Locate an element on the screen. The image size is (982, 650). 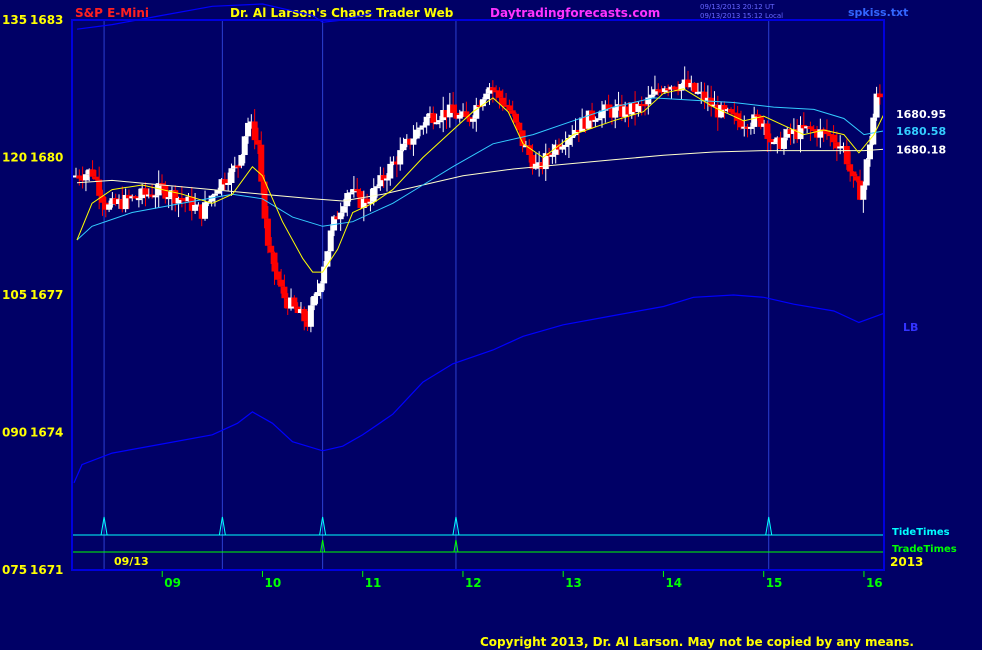
y-tick-price: 1680 is located at coordinates (46, 158).